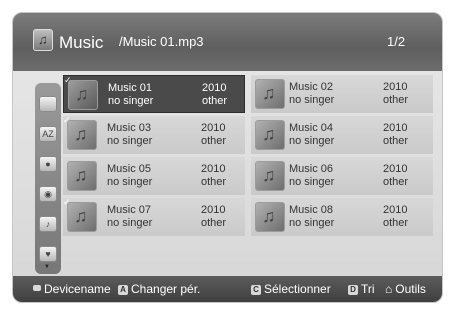 The height and width of the screenshot is (309, 452). I want to click on track-title: Music 02, so click(311, 87).